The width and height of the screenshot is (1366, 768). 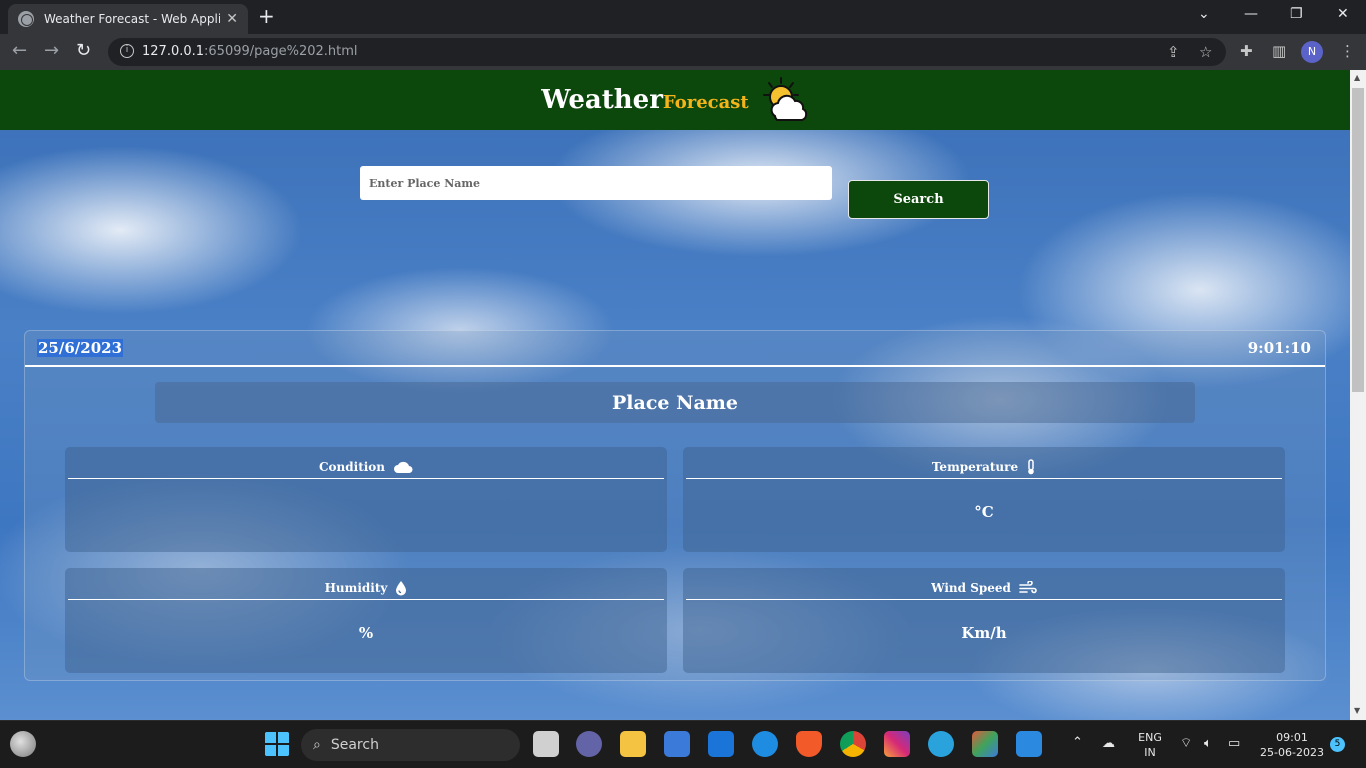 I want to click on panel-divider, so click(x=675, y=366).